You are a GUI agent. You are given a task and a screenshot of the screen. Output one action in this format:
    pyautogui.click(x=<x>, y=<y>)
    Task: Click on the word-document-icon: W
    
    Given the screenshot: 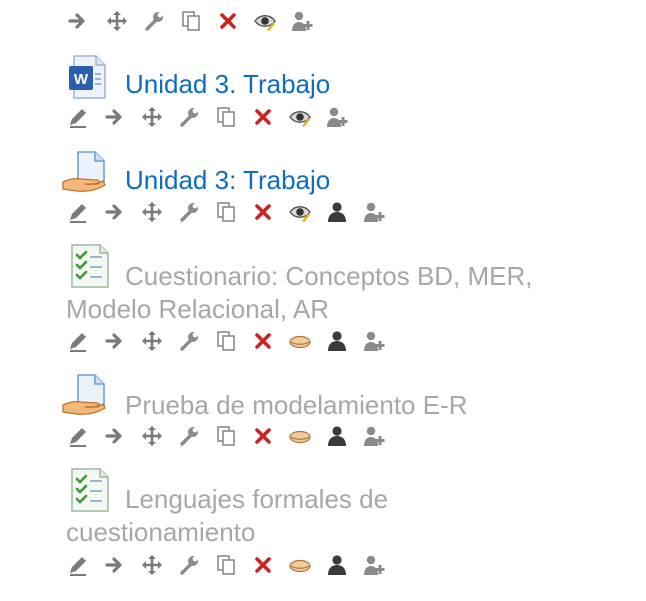 What is the action you would take?
    pyautogui.click(x=89, y=77)
    